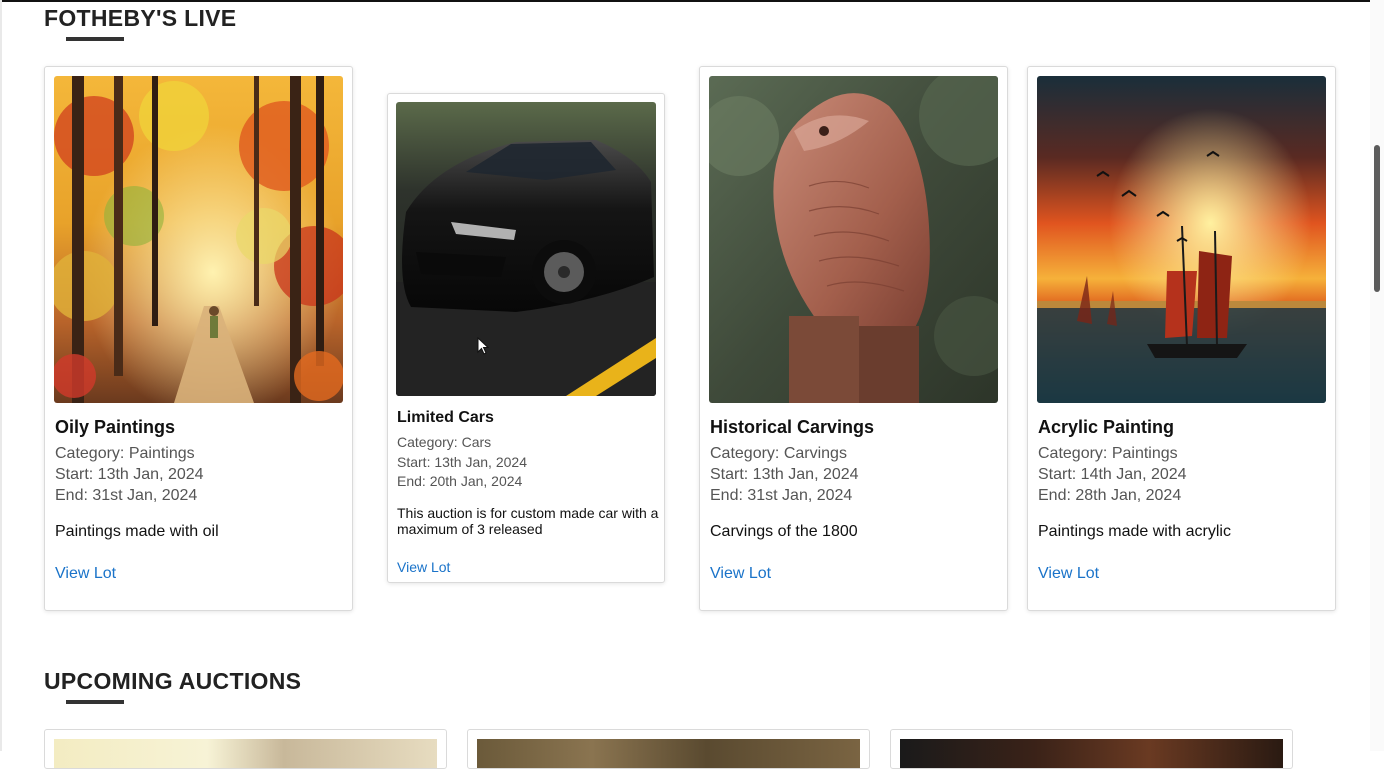 The image size is (1384, 769). Describe the element at coordinates (137, 531) in the screenshot. I see `auction-description: Paintings made with oil` at that location.